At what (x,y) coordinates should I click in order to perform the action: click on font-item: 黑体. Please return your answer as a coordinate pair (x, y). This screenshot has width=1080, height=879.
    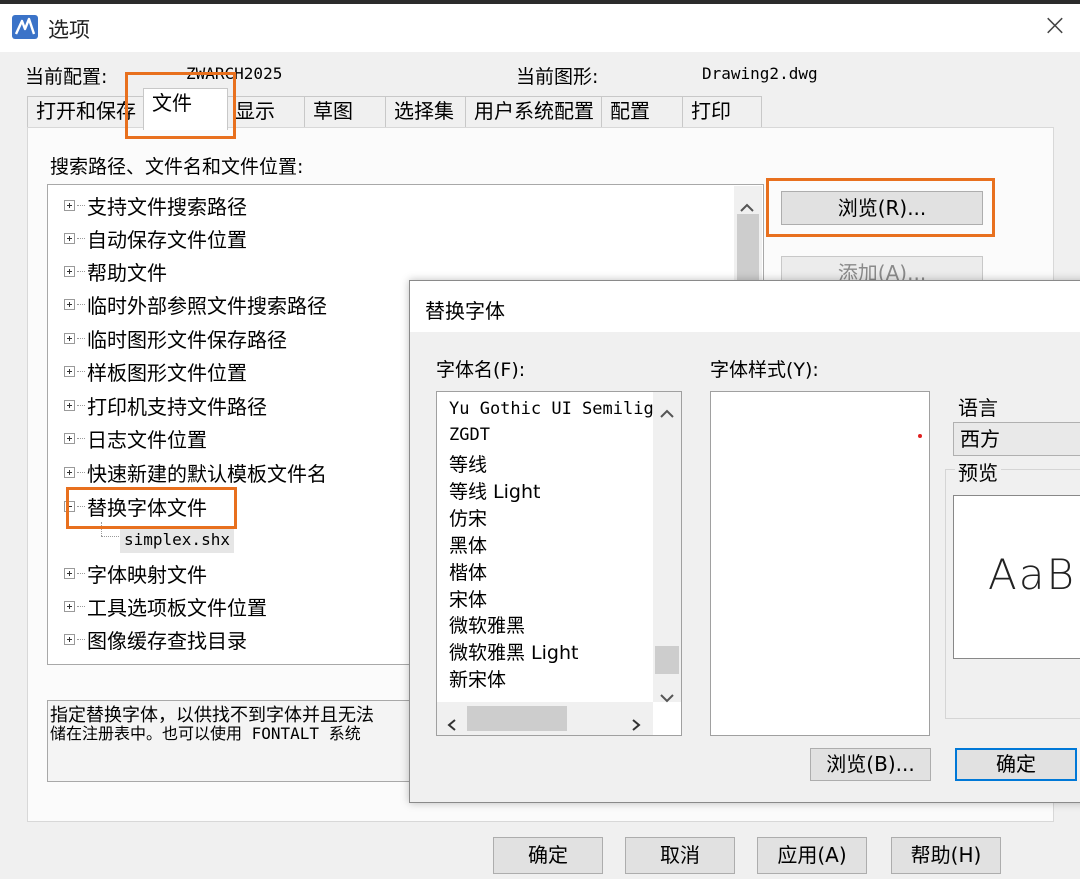
    Looking at the image, I should click on (468, 544).